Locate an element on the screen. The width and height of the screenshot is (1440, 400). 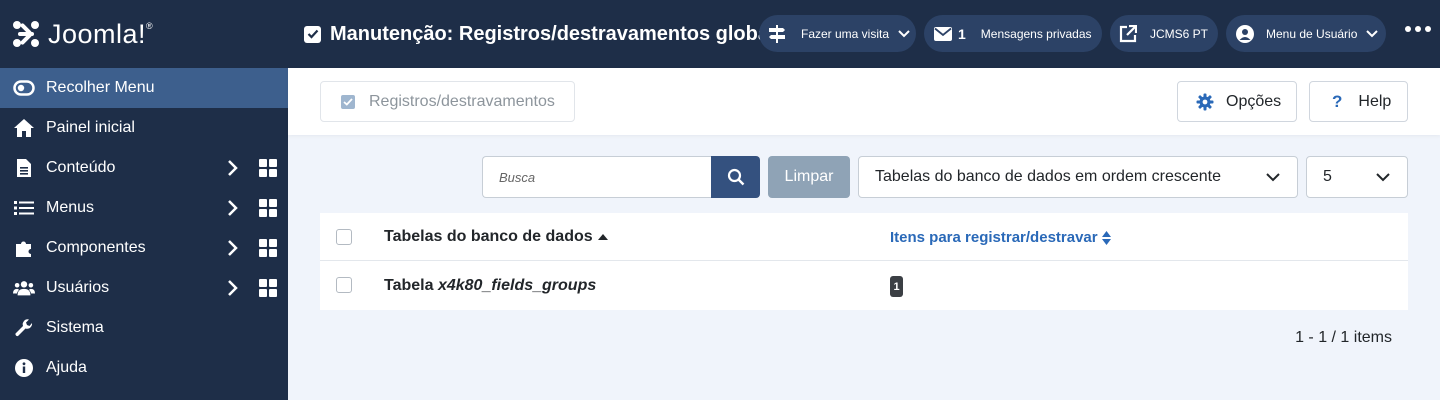
users-icon is located at coordinates (24, 288).